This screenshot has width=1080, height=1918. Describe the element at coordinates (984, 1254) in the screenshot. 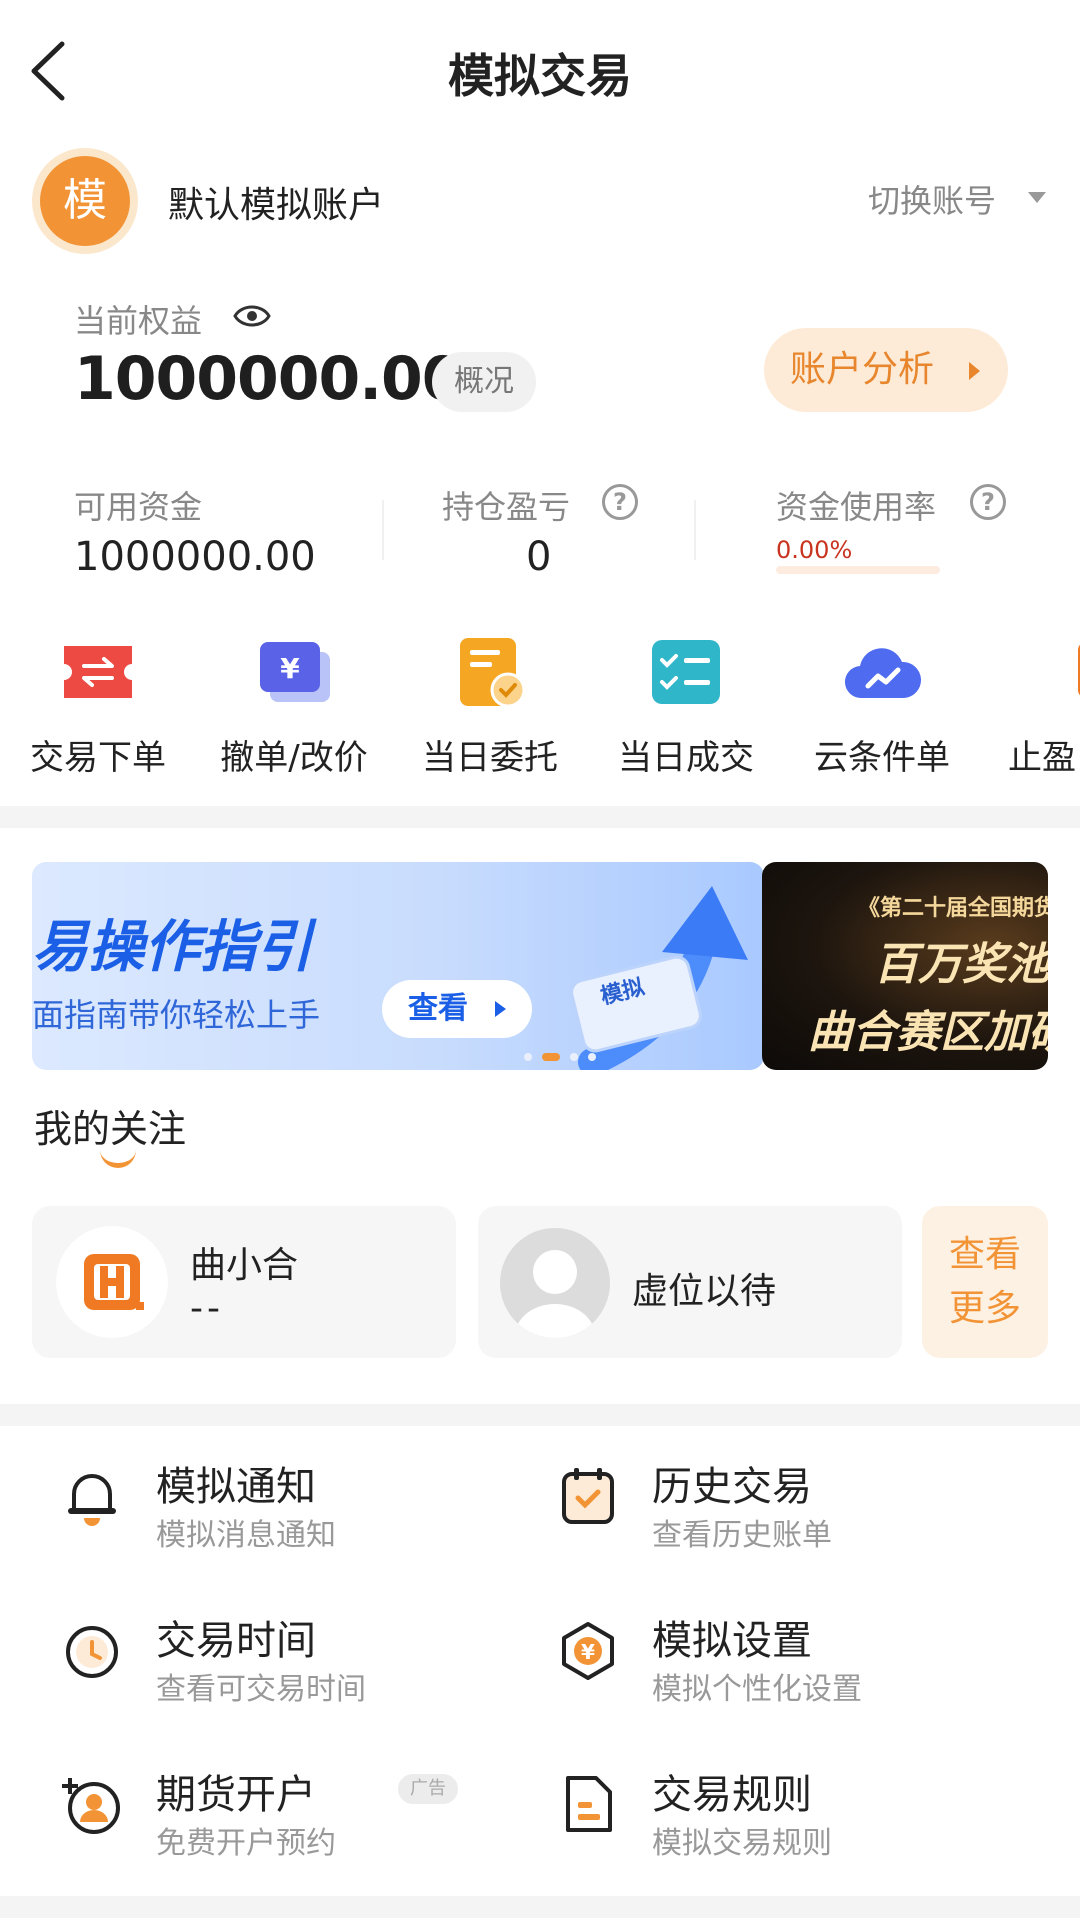

I see `view-more-line1: 查看` at that location.